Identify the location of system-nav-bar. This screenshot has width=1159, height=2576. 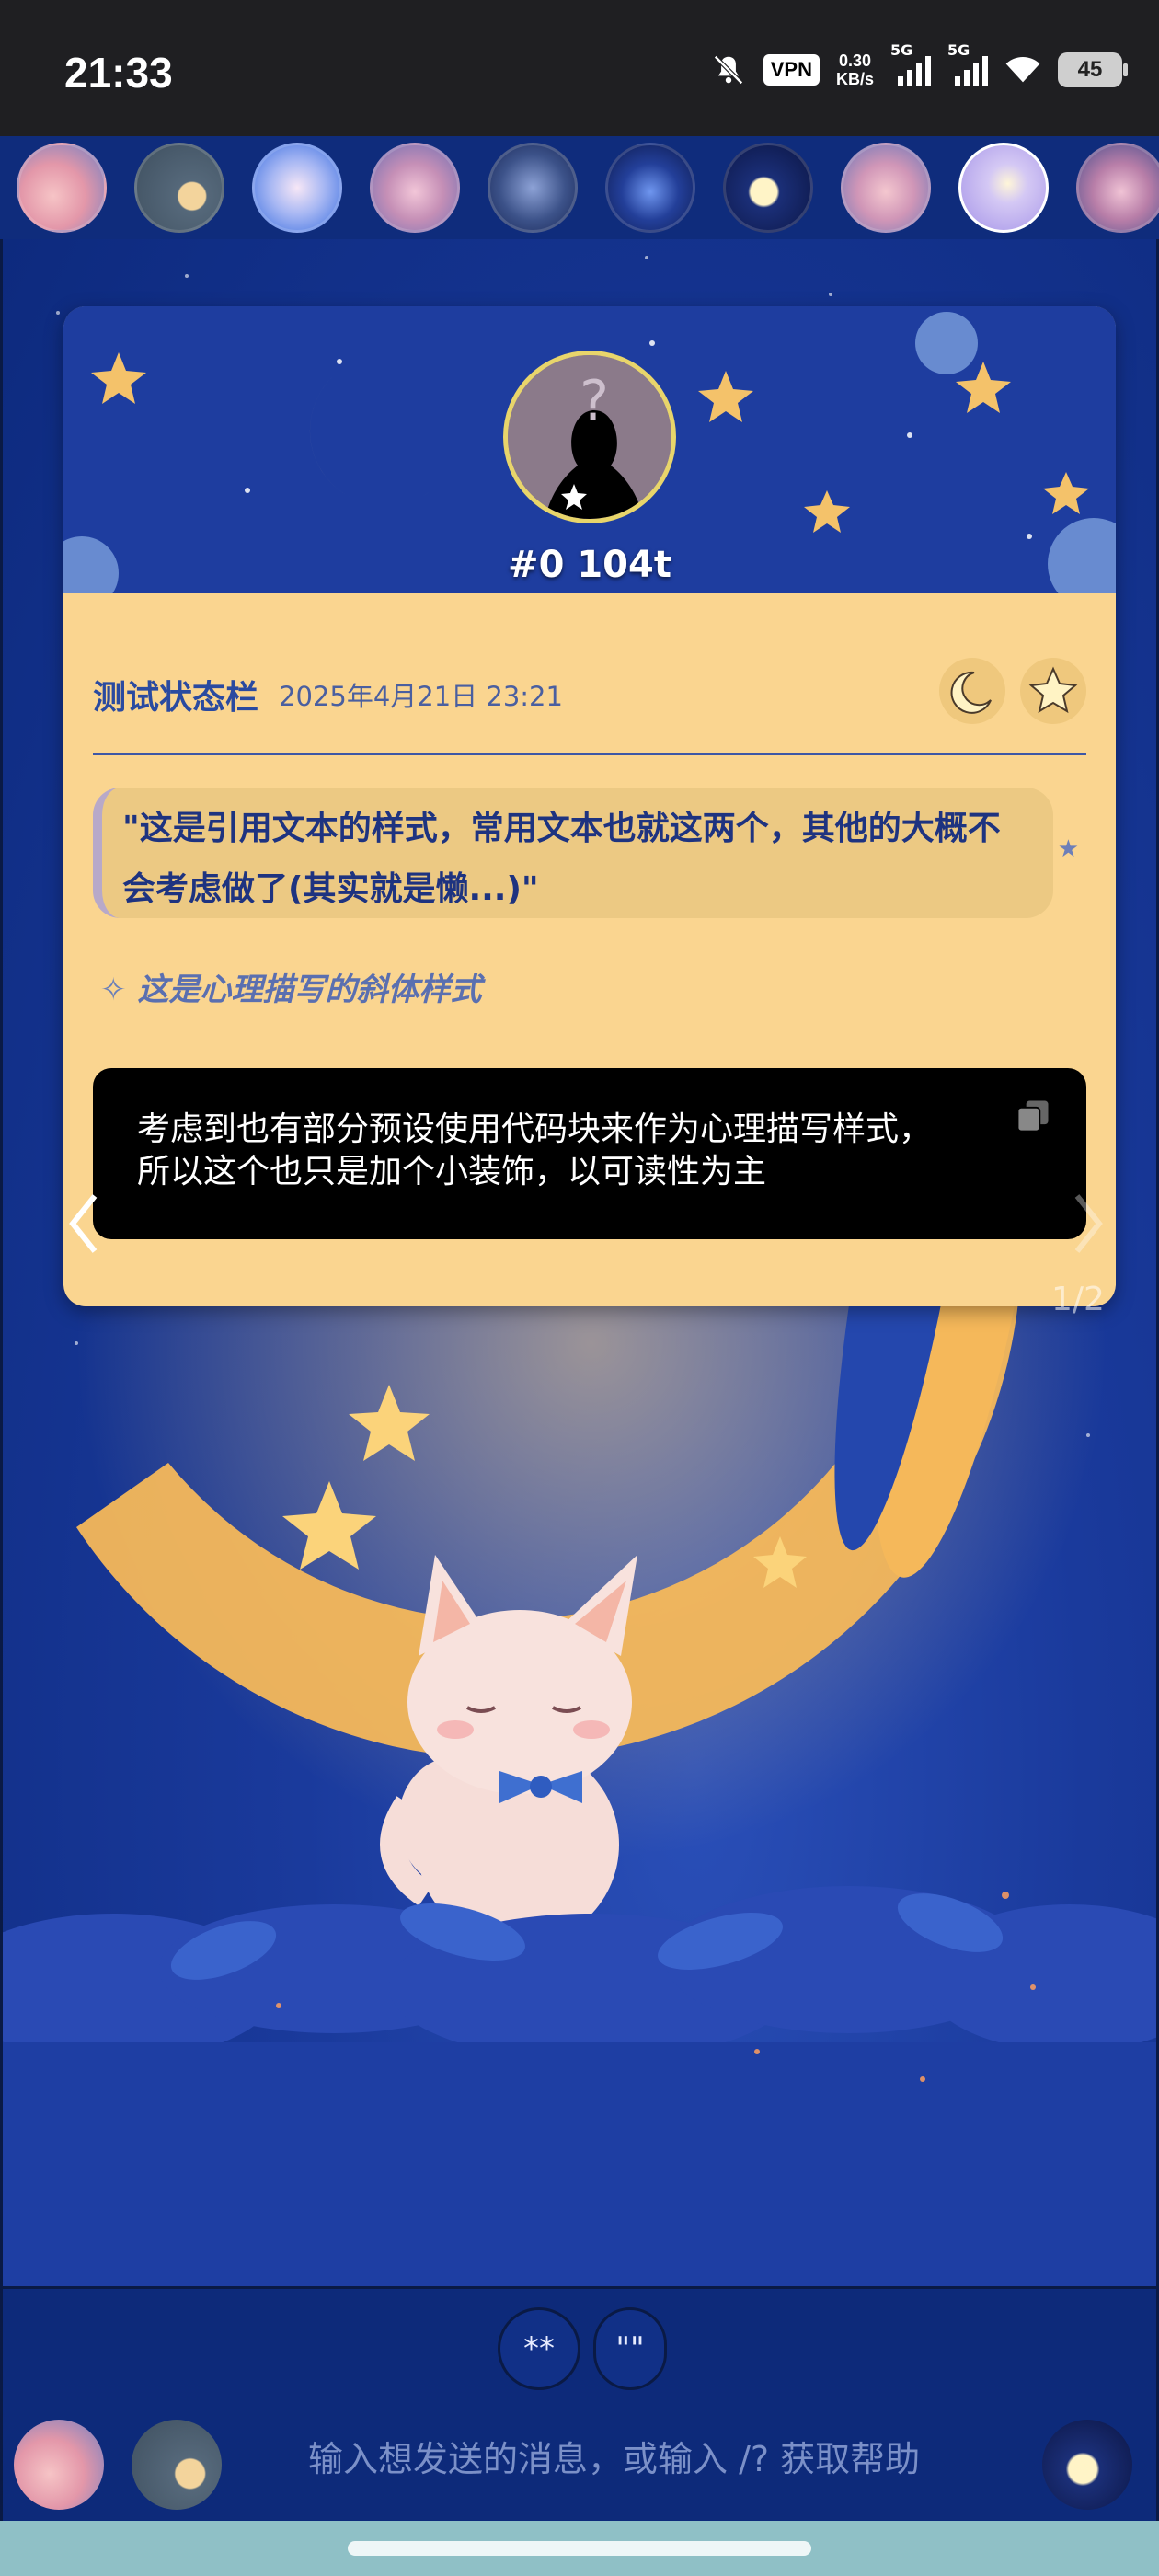
(579, 2548).